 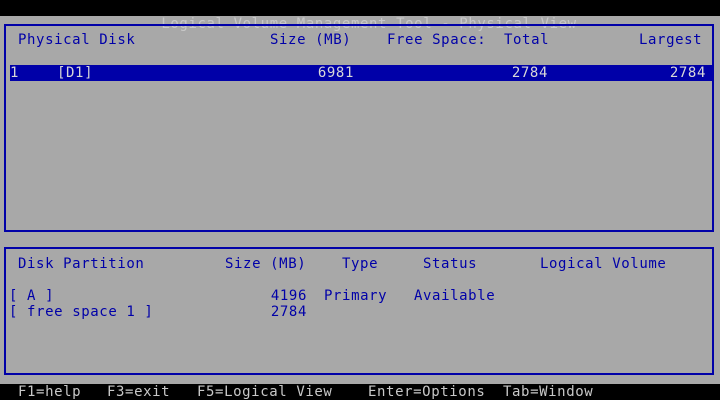 I want to click on f1-help-key: F1=help, so click(x=49, y=392).